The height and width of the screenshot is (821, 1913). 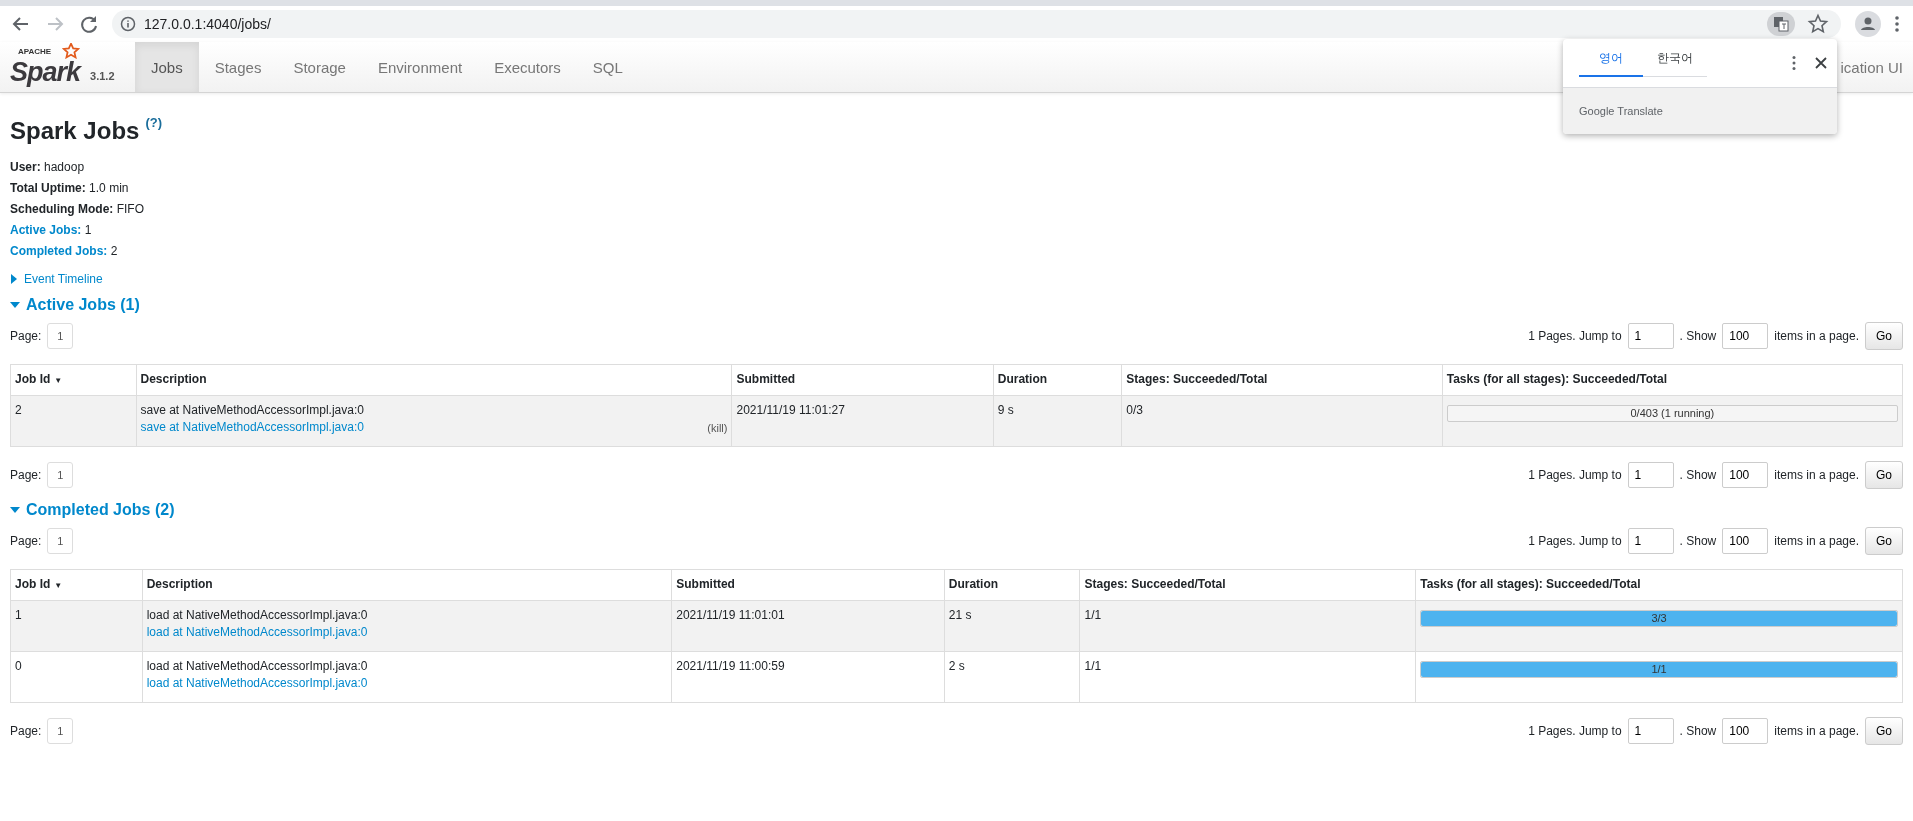 I want to click on help-link: (?), so click(x=153, y=122).